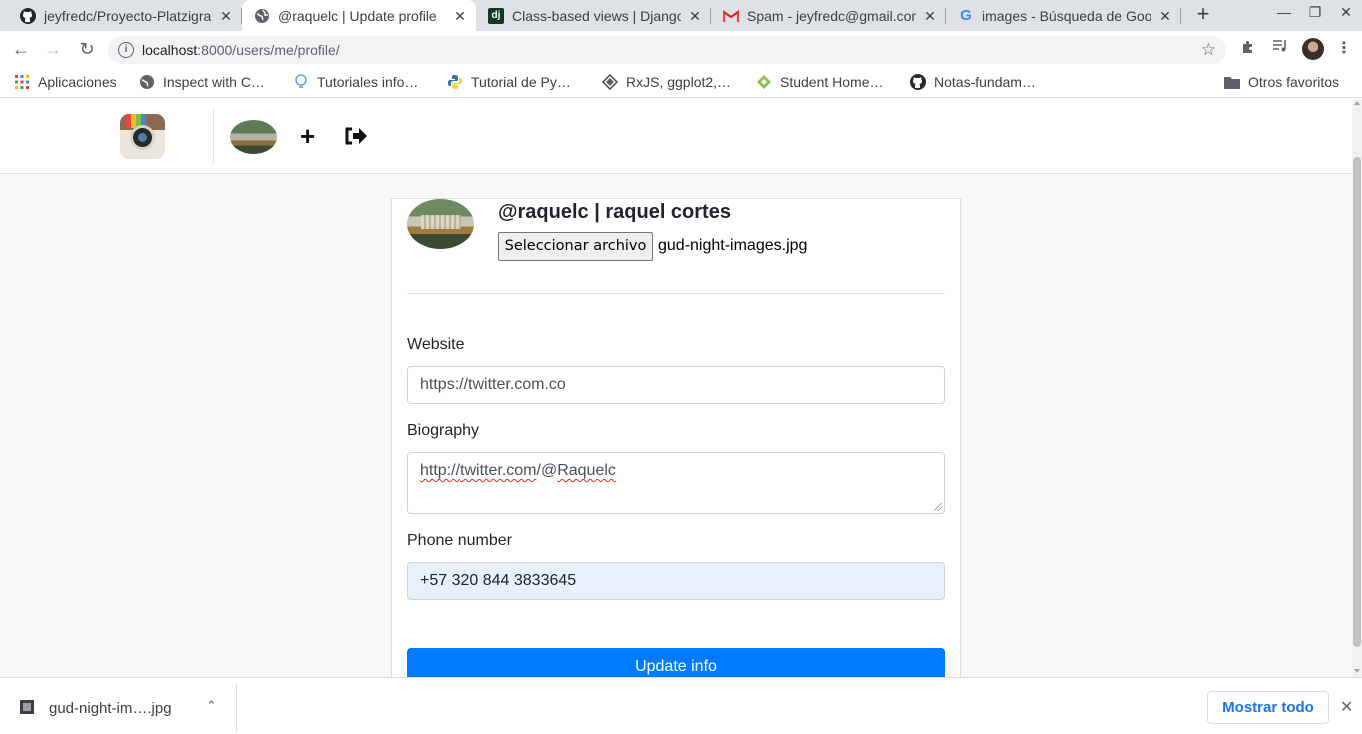  Describe the element at coordinates (1346, 12) in the screenshot. I see `window-close-icon: ✕` at that location.